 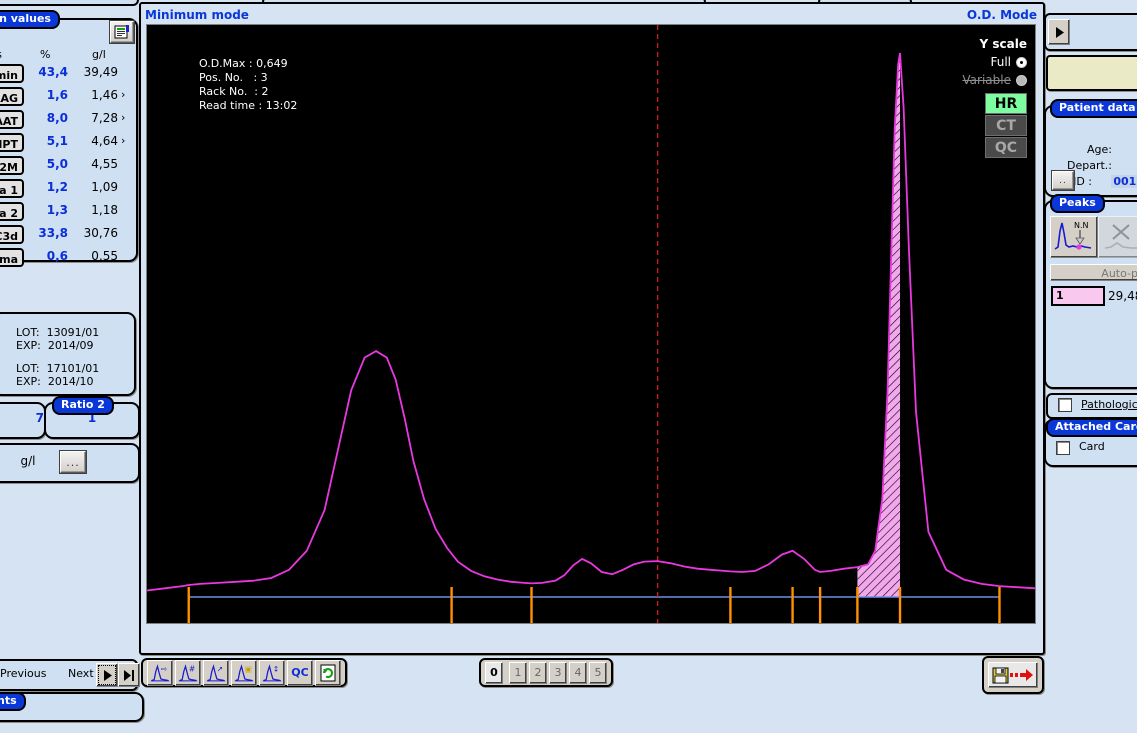 What do you see at coordinates (1006, 103) in the screenshot?
I see `mode-hr-button: HR` at bounding box center [1006, 103].